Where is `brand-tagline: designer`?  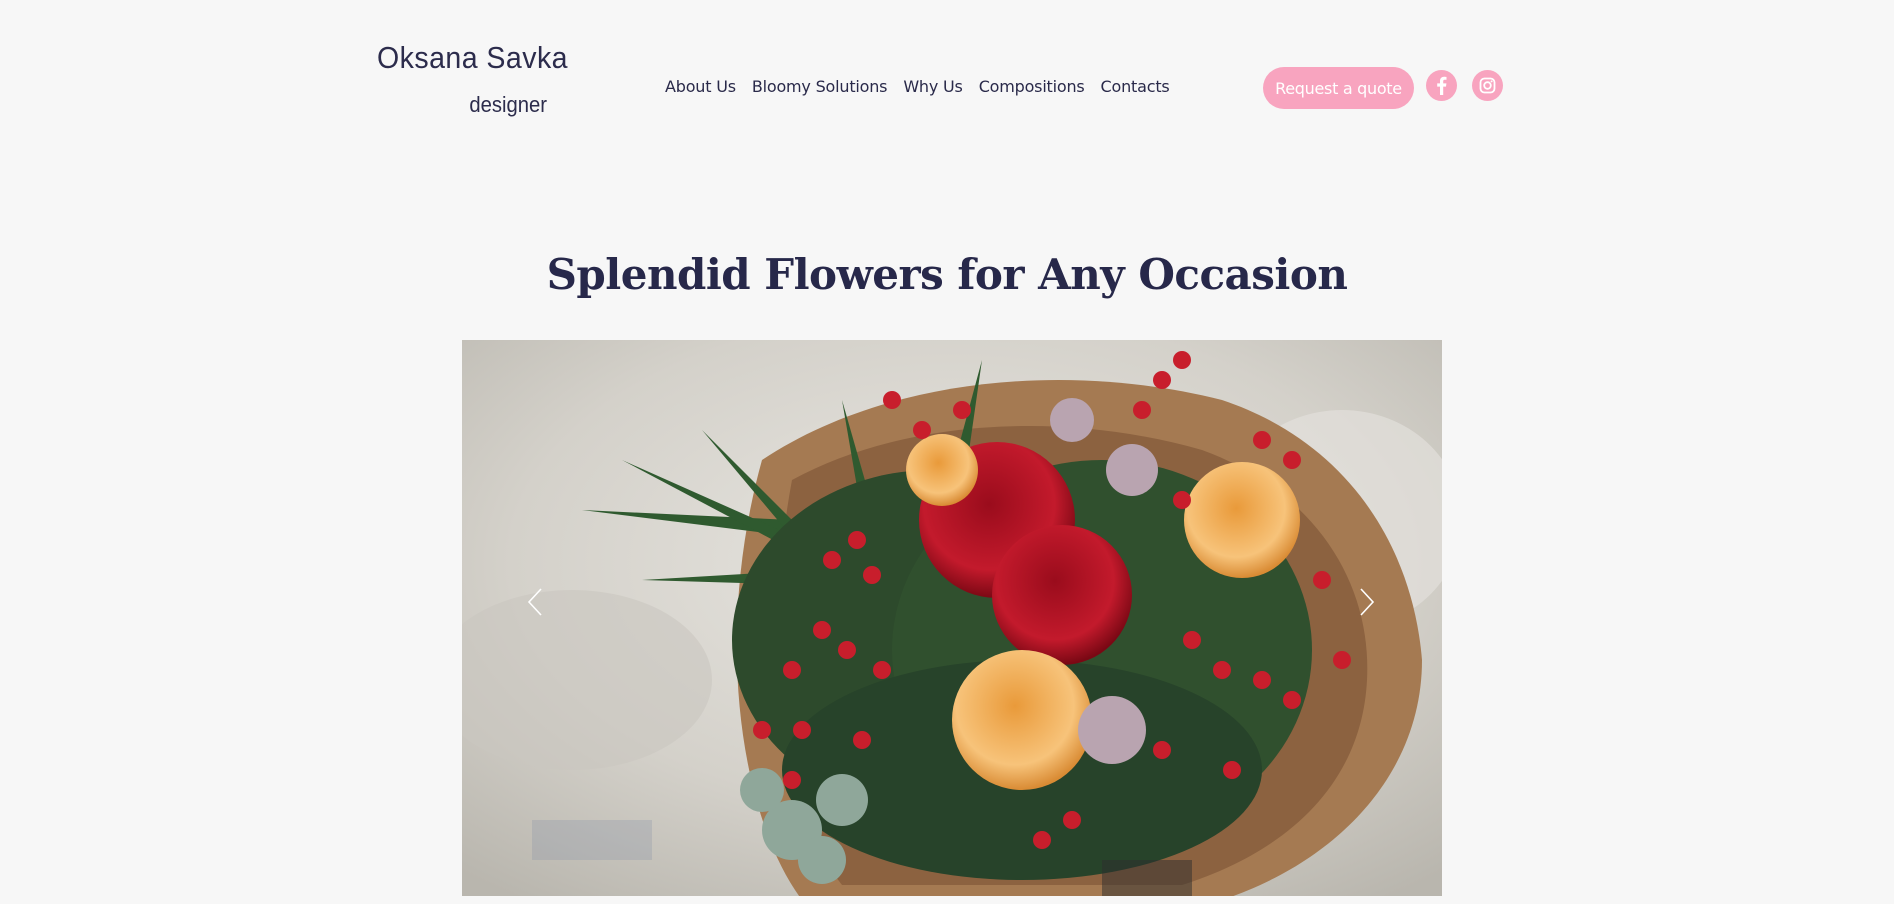 brand-tagline: designer is located at coordinates (508, 104).